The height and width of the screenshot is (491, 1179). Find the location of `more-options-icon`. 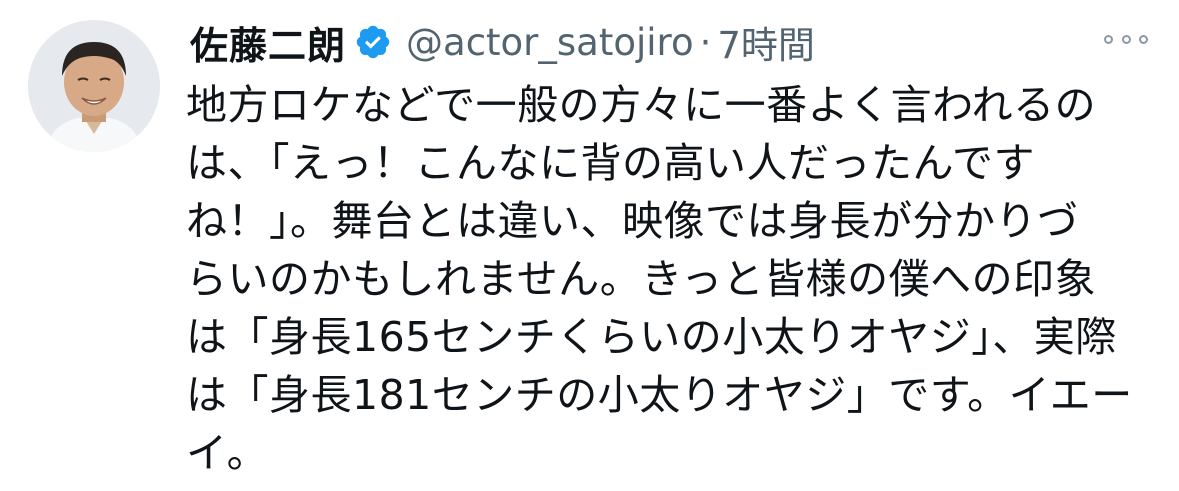

more-options-icon is located at coordinates (1126, 39).